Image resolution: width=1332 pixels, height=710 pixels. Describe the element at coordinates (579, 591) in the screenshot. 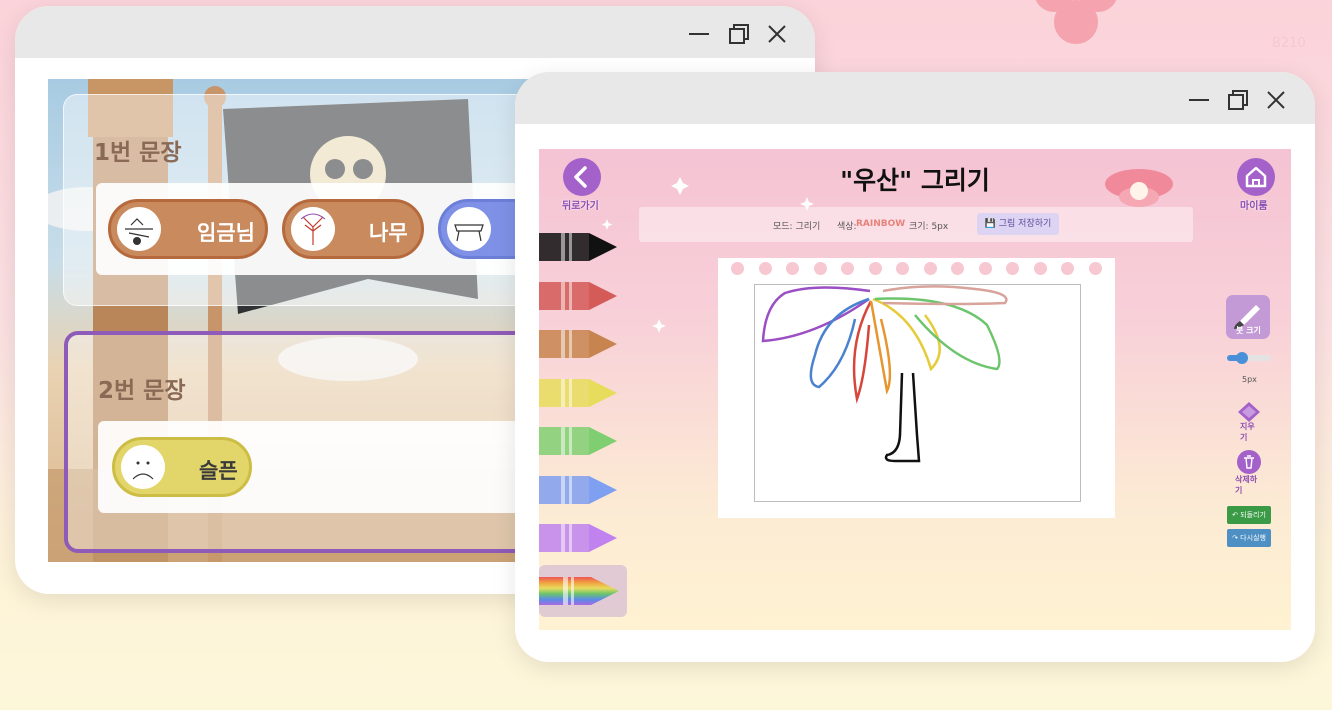

I see `rainbow-crayon-icon` at that location.